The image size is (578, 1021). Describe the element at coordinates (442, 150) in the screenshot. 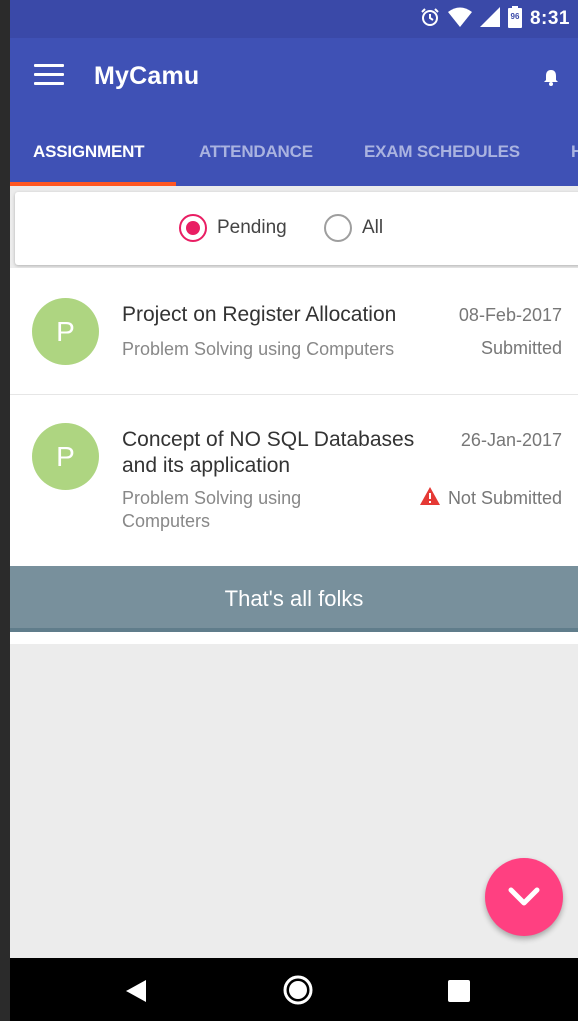

I see `tab-exam-schedules: EXAM SCHEDULES` at that location.